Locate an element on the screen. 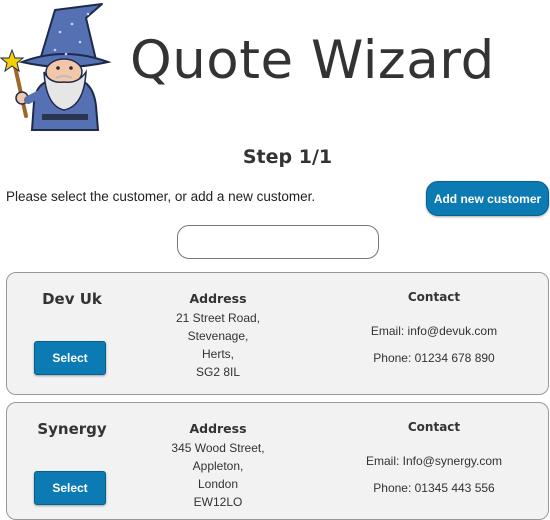  address-line: London is located at coordinates (218, 484).